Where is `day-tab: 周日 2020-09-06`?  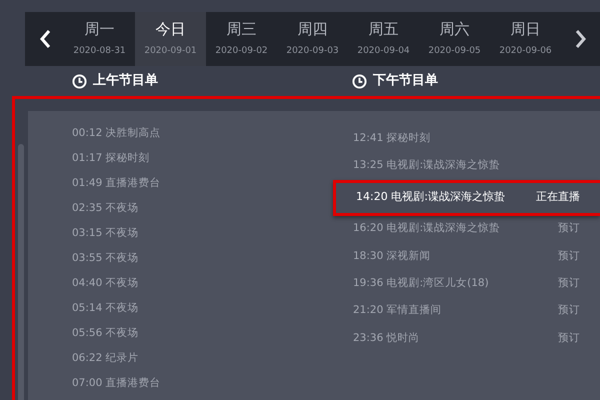 day-tab: 周日 2020-09-06 is located at coordinates (525, 39).